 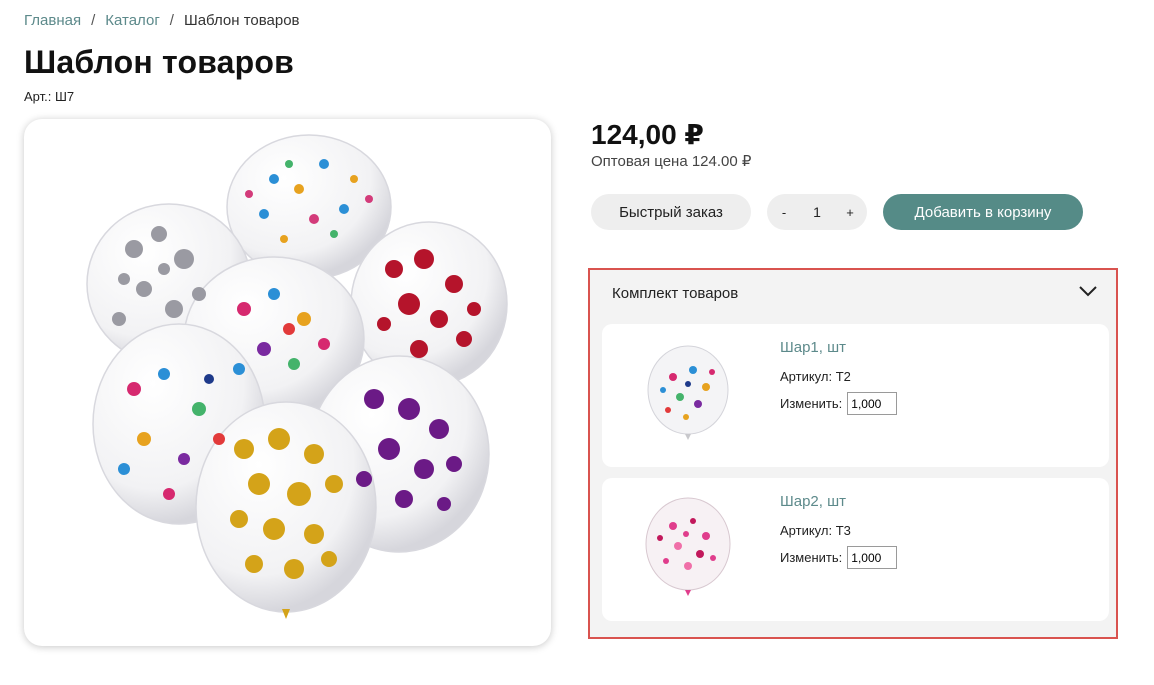 I want to click on breadcrumb-current: Шаблон товаров, so click(x=241, y=20).